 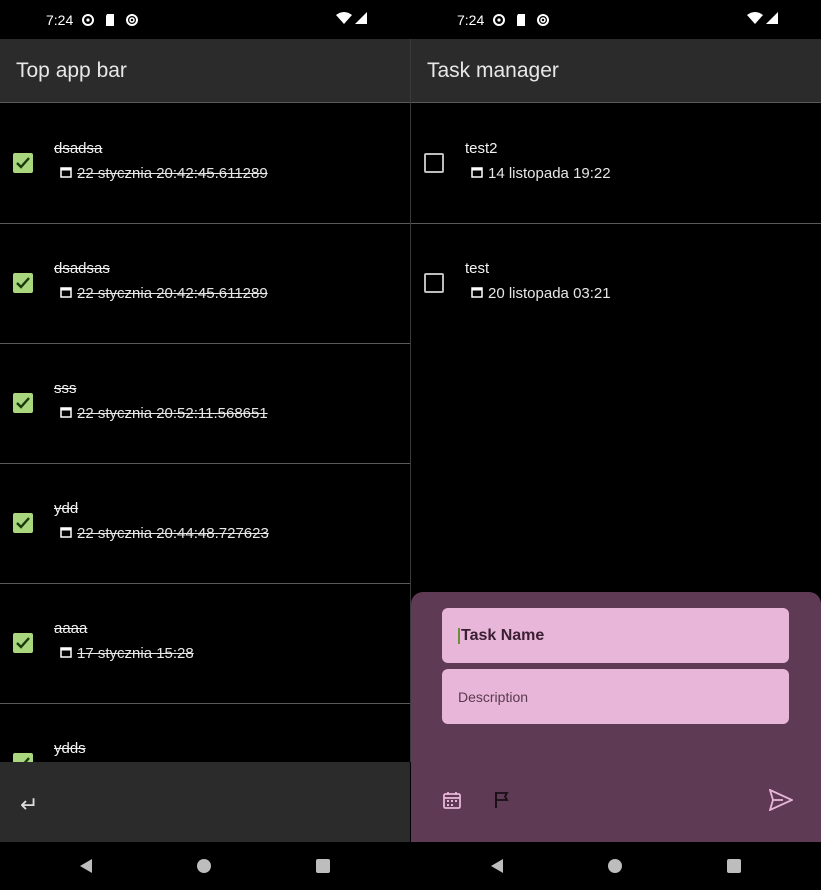 What do you see at coordinates (71, 70) in the screenshot?
I see `page-title: Top app bar` at bounding box center [71, 70].